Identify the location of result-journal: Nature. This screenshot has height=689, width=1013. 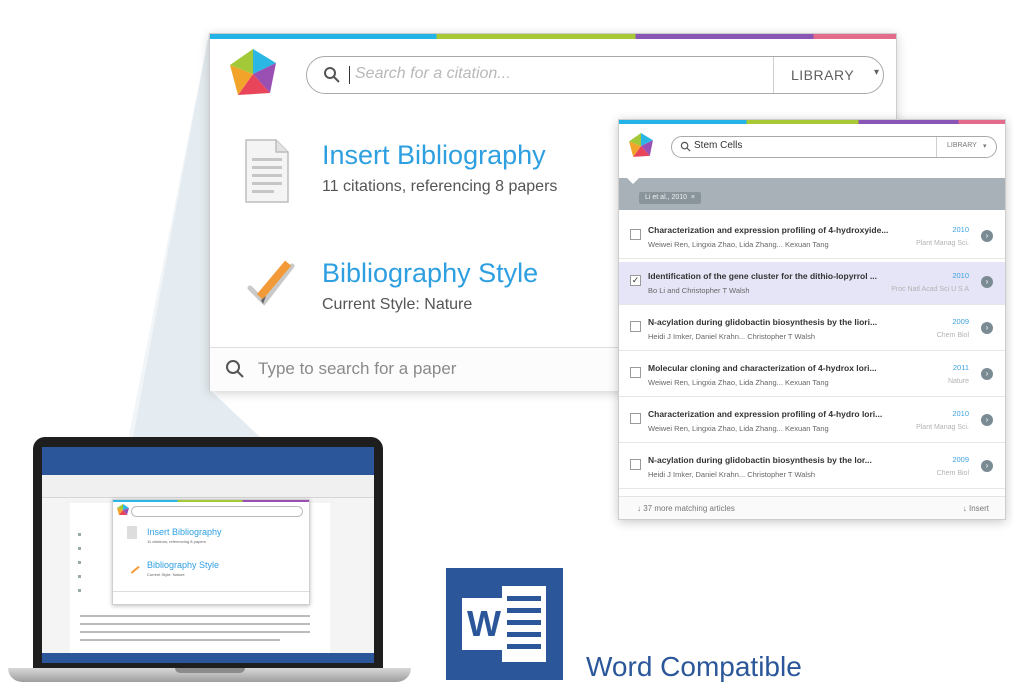
(958, 381).